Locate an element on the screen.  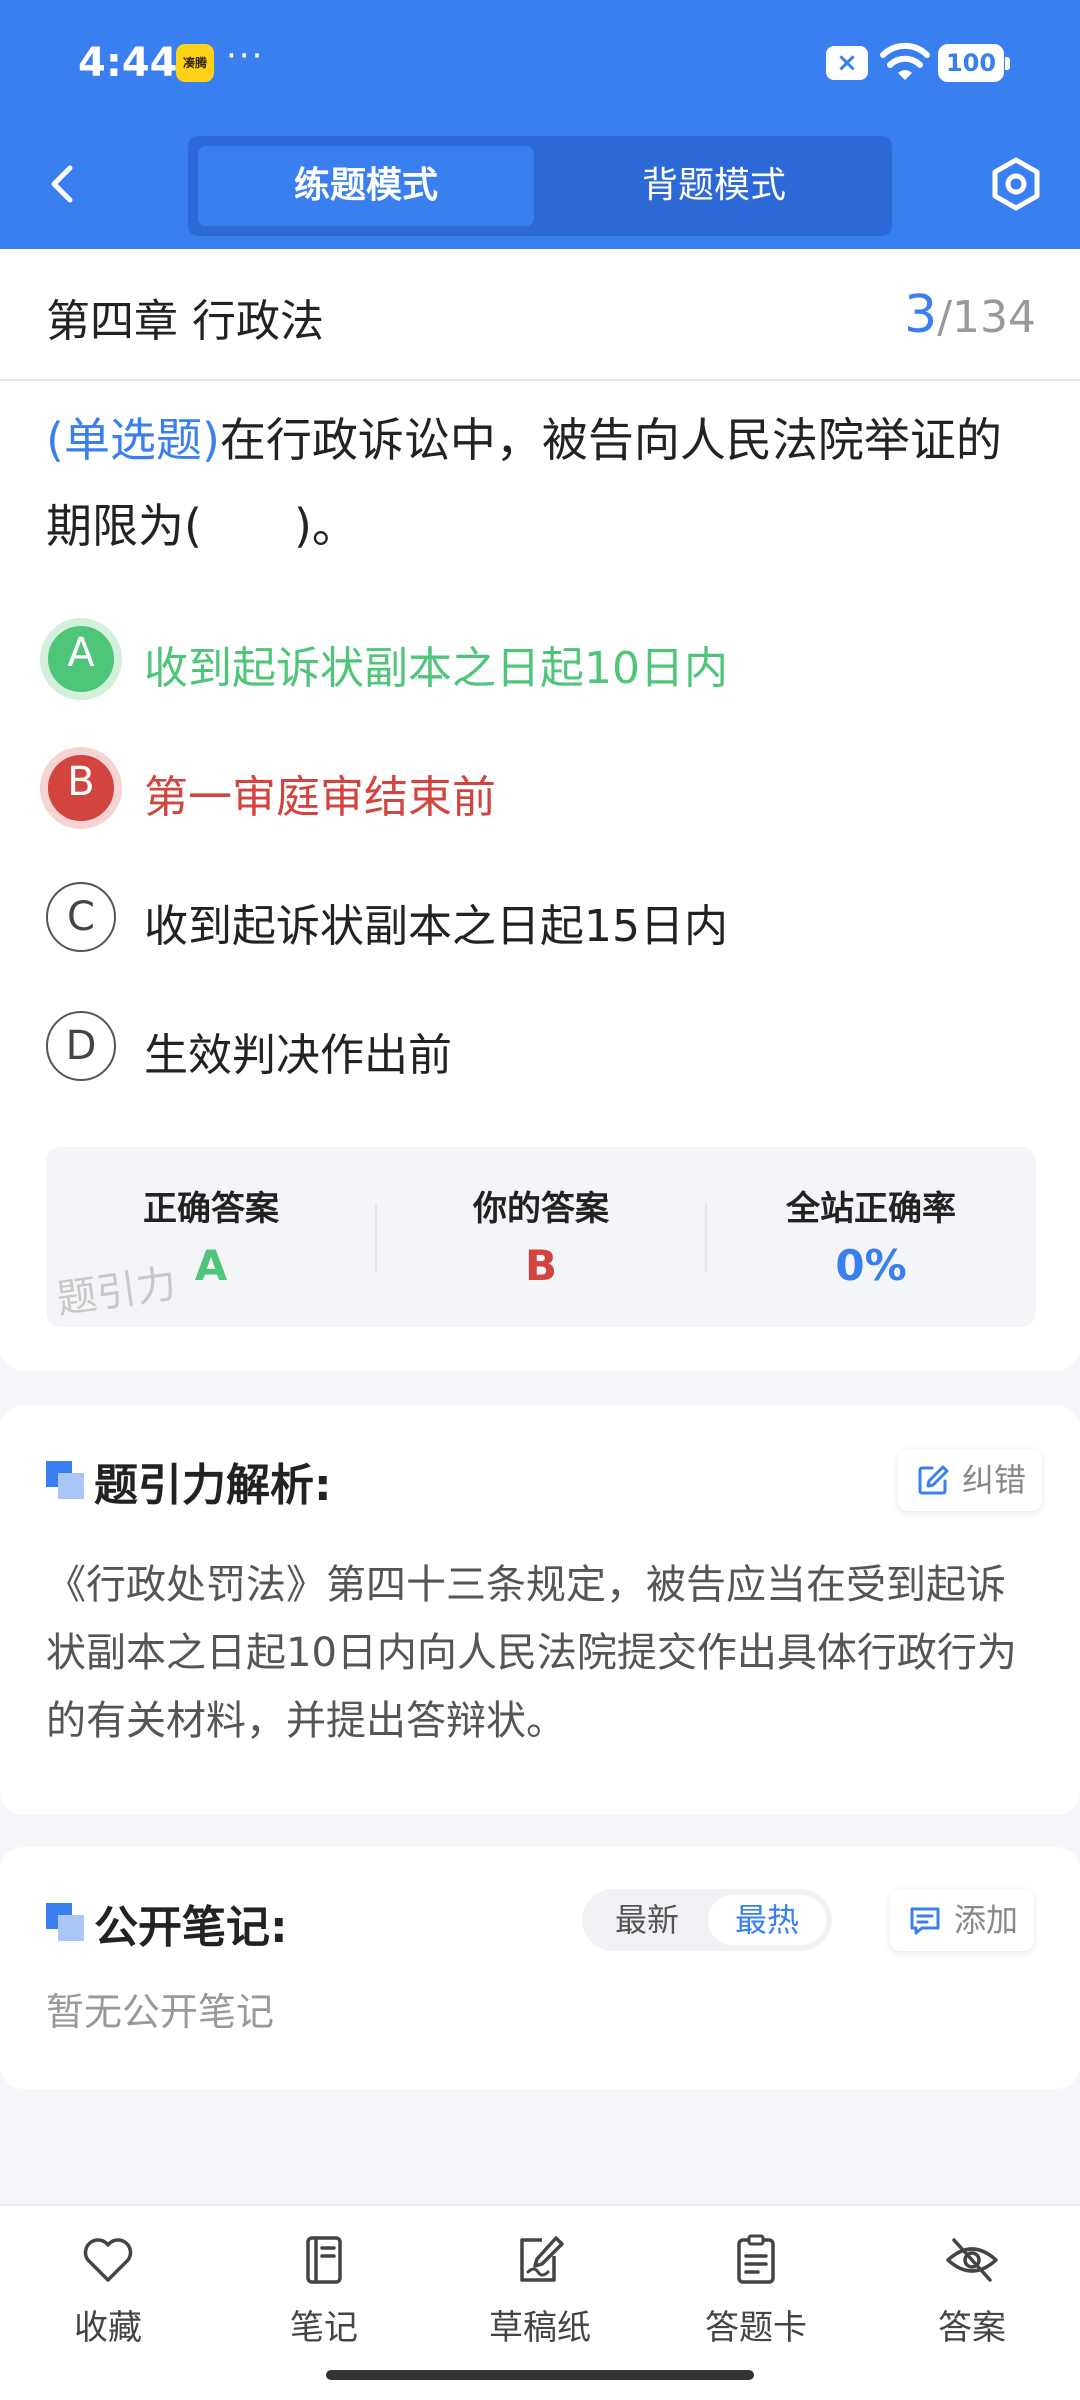
question-text: (单选题)在行政诉讼中，被告向人民法院举证的期限为( )。 is located at coordinates (541, 483).